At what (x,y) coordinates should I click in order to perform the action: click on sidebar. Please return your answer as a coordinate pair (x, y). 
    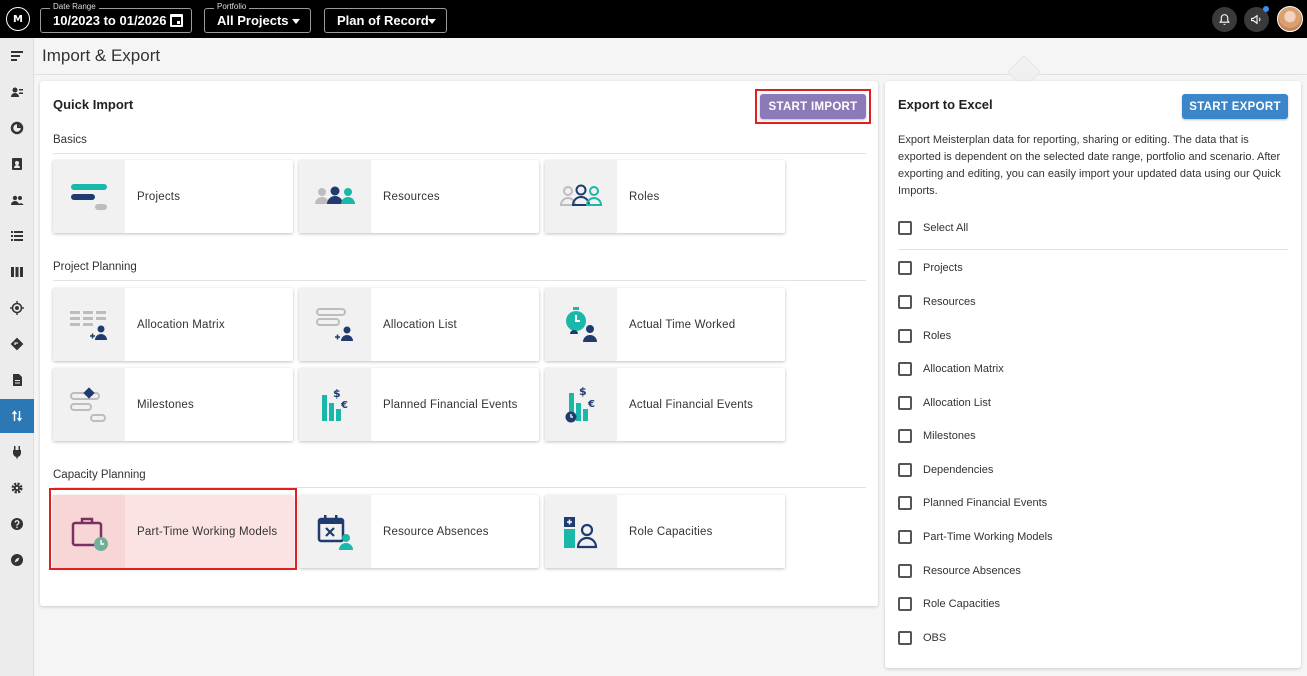
    Looking at the image, I should click on (17, 357).